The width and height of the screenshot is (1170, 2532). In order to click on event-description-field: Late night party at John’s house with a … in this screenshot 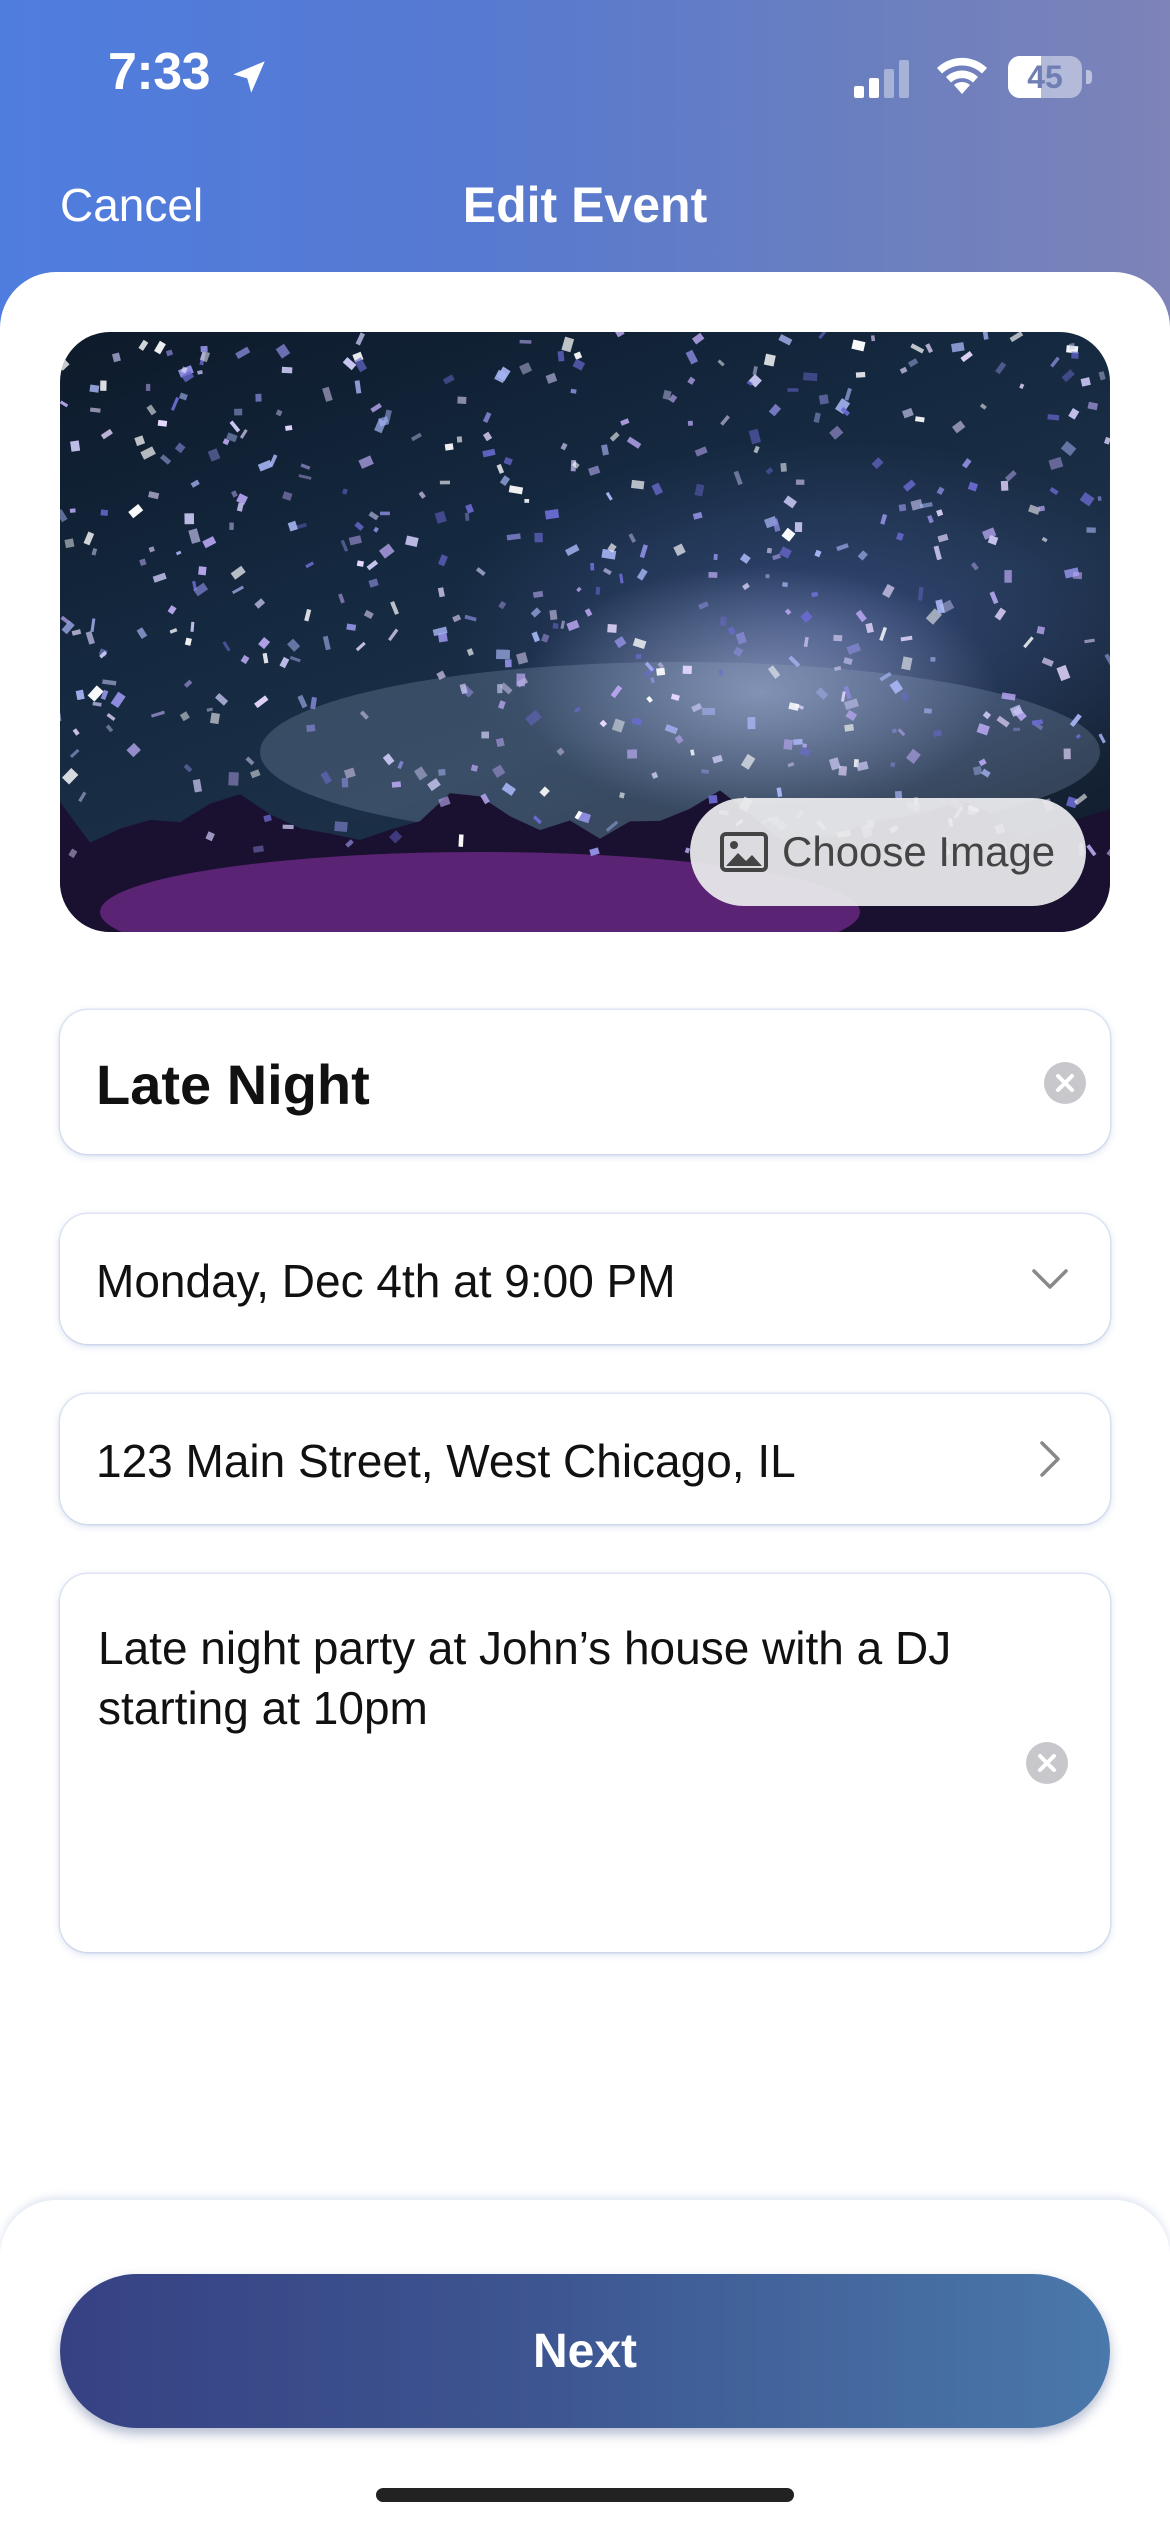, I will do `click(585, 1763)`.